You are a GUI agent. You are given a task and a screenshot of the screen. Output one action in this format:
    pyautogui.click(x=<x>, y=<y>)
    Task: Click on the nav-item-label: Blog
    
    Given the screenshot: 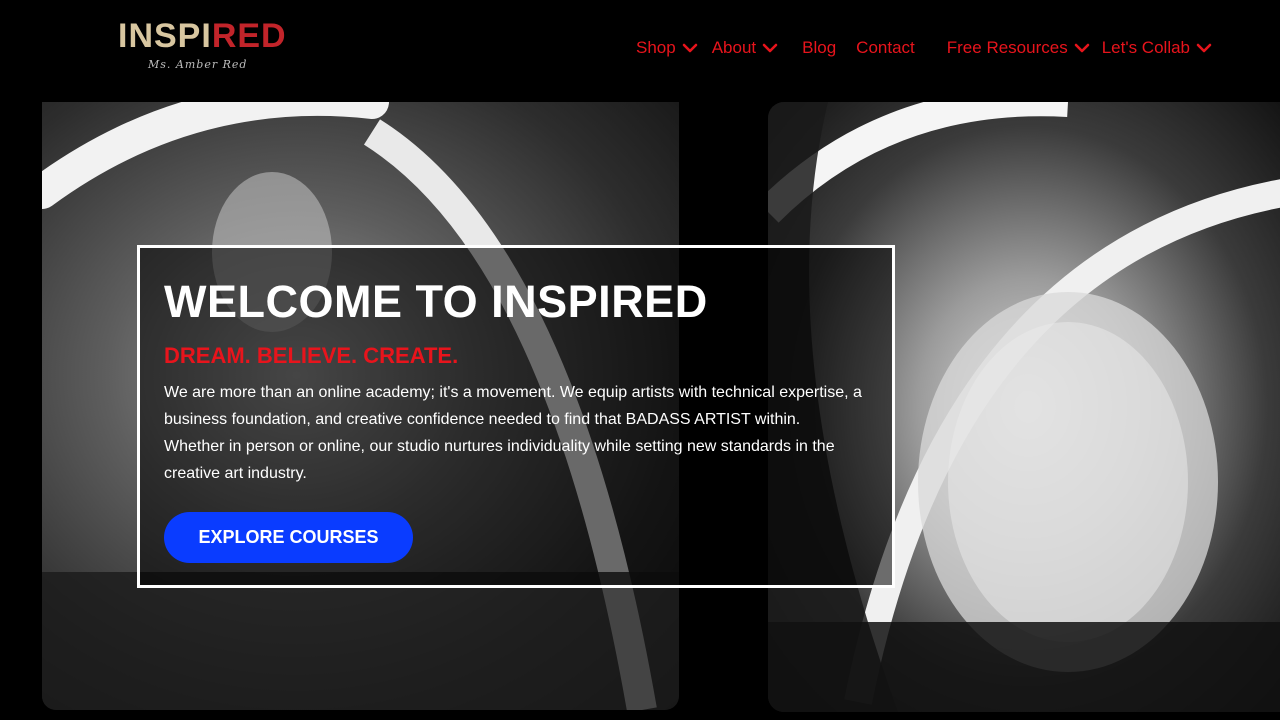 What is the action you would take?
    pyautogui.click(x=819, y=47)
    